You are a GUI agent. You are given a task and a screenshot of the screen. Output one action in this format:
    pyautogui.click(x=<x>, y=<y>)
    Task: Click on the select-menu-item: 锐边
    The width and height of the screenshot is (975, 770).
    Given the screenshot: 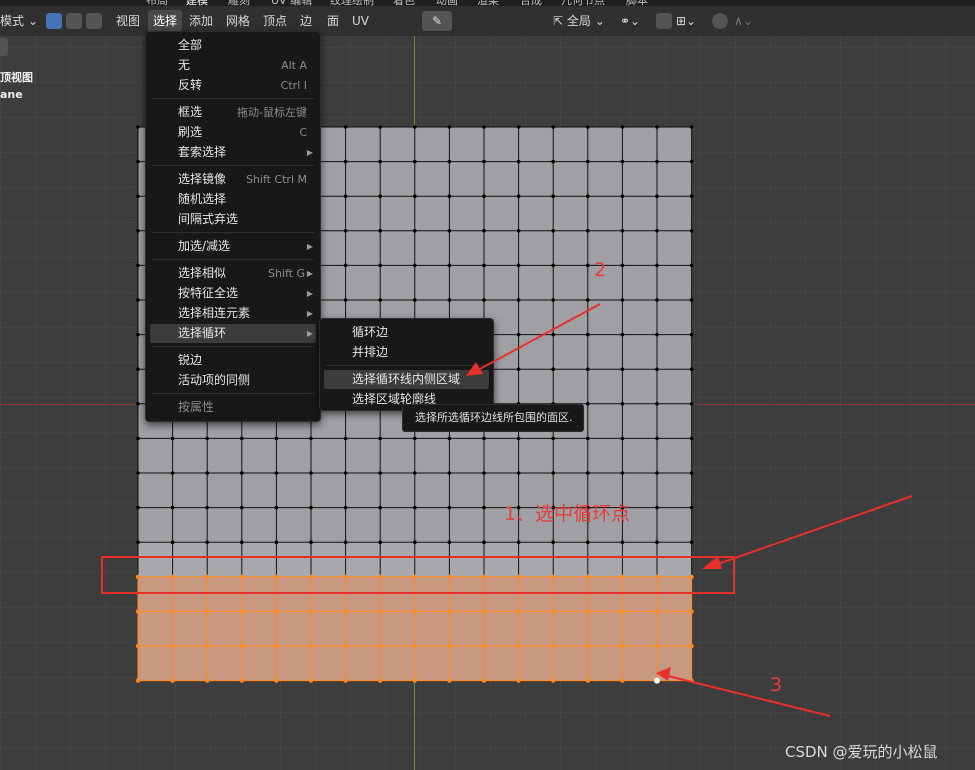 What is the action you would take?
    pyautogui.click(x=233, y=360)
    